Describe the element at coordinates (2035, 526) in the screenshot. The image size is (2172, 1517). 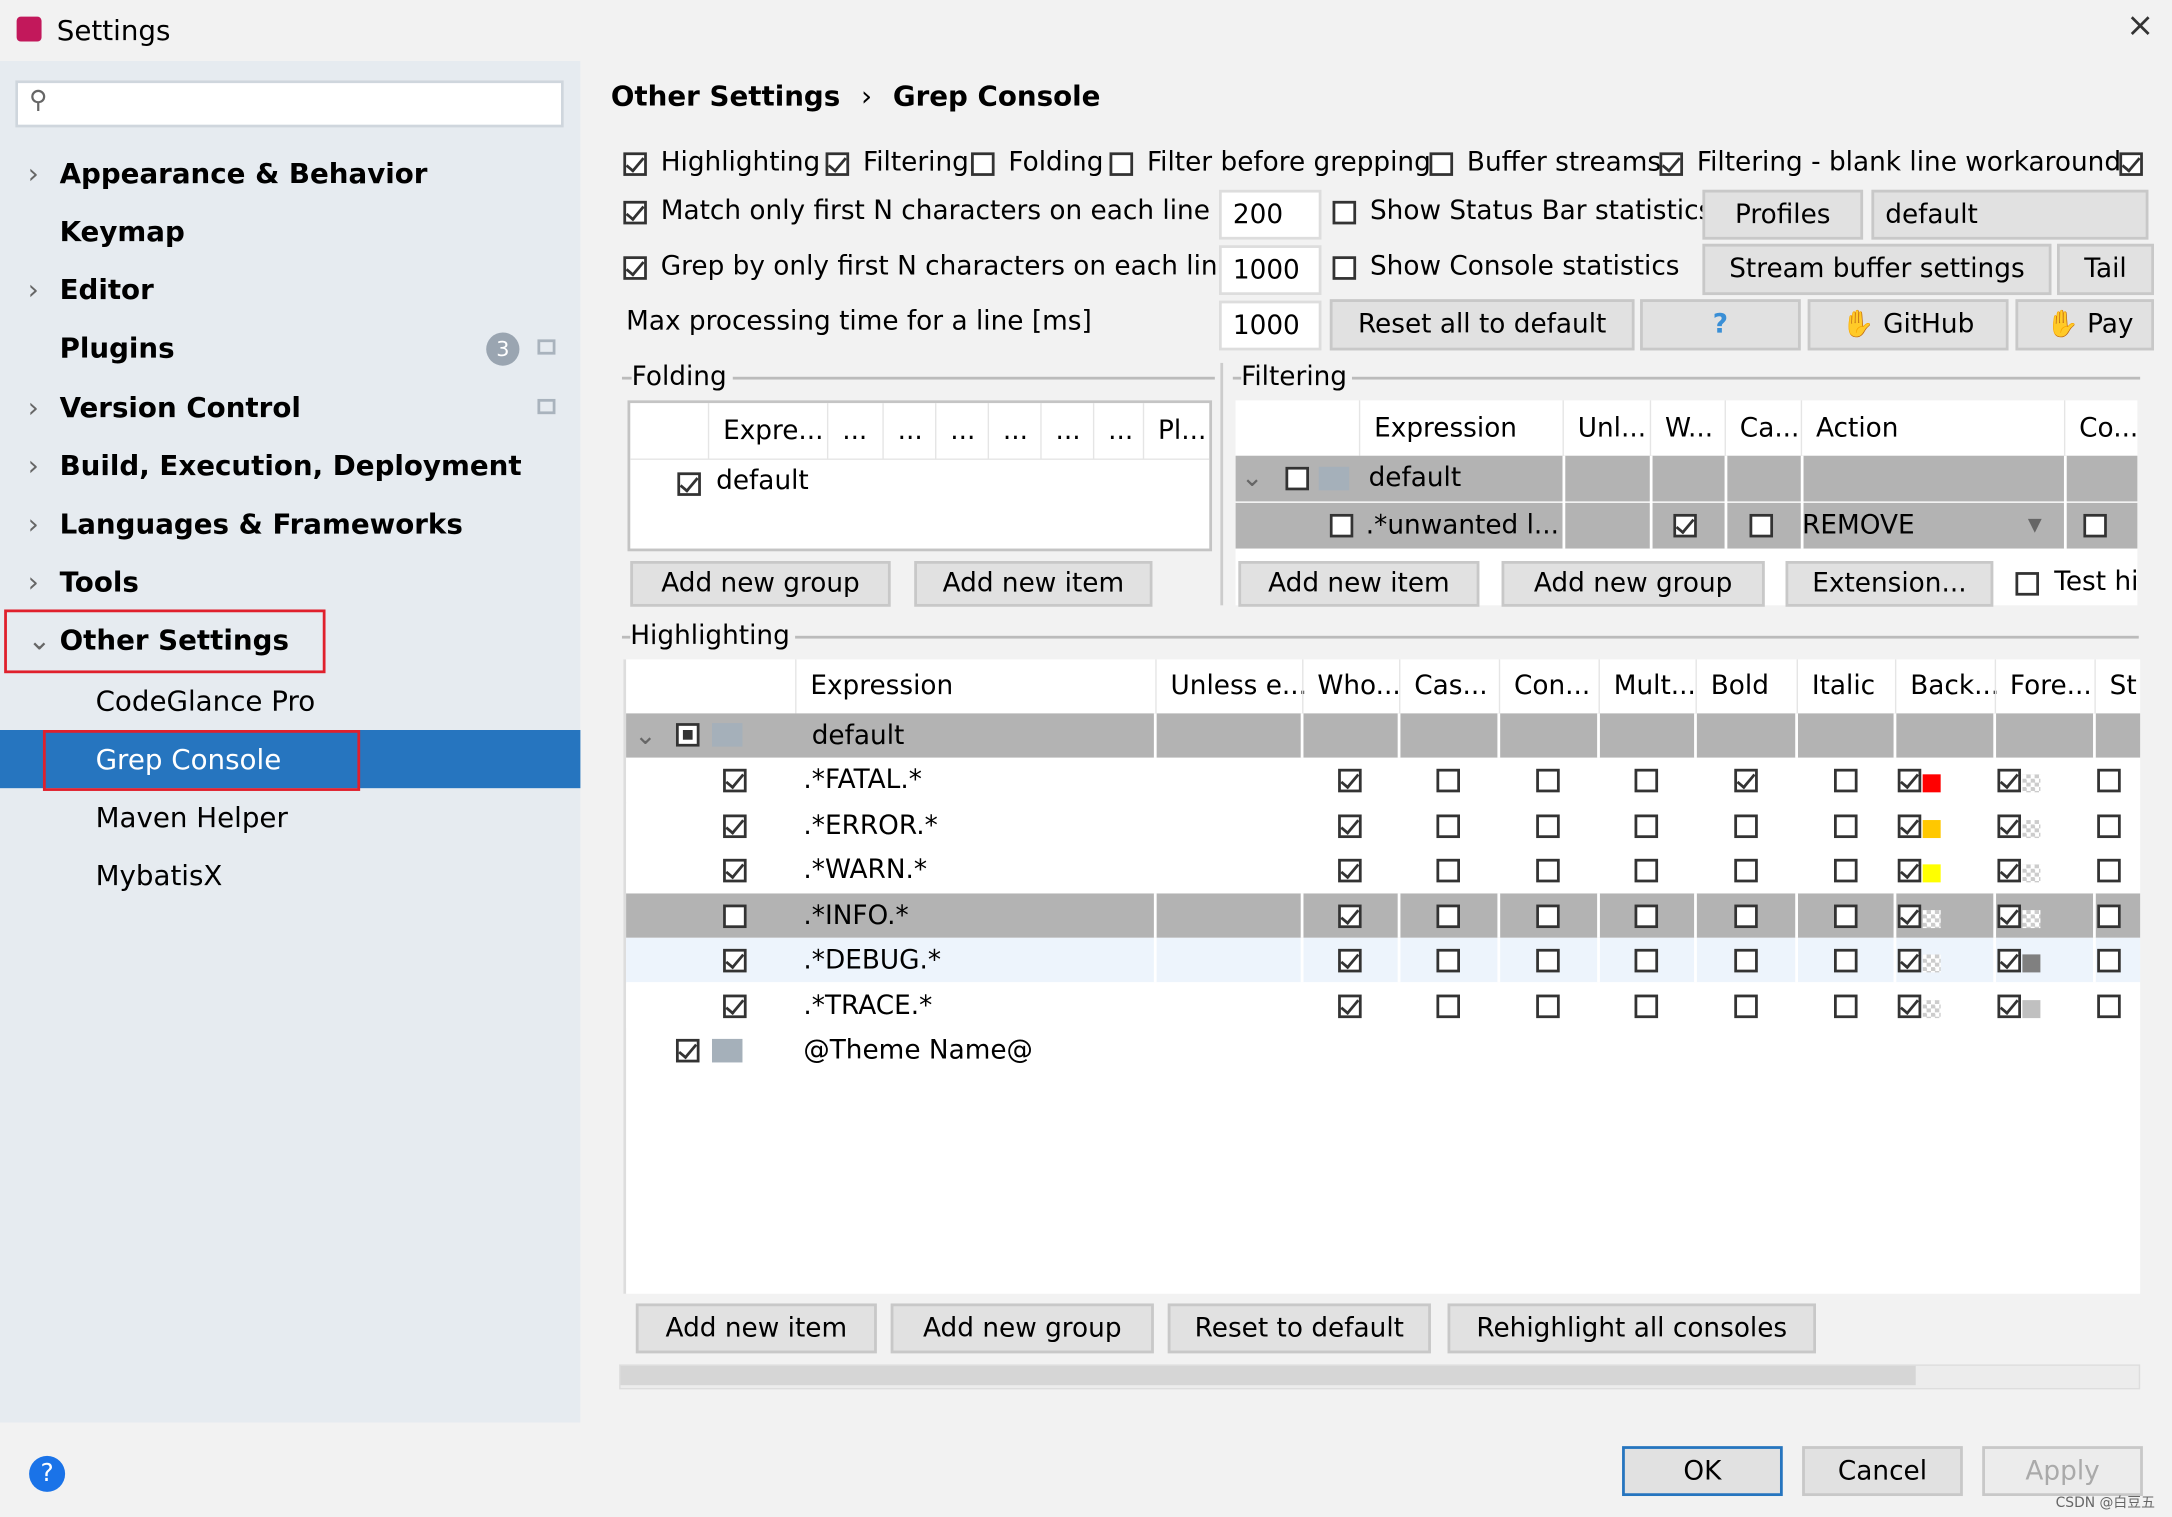
I see `dropdown-arrow-icon: ▼` at that location.